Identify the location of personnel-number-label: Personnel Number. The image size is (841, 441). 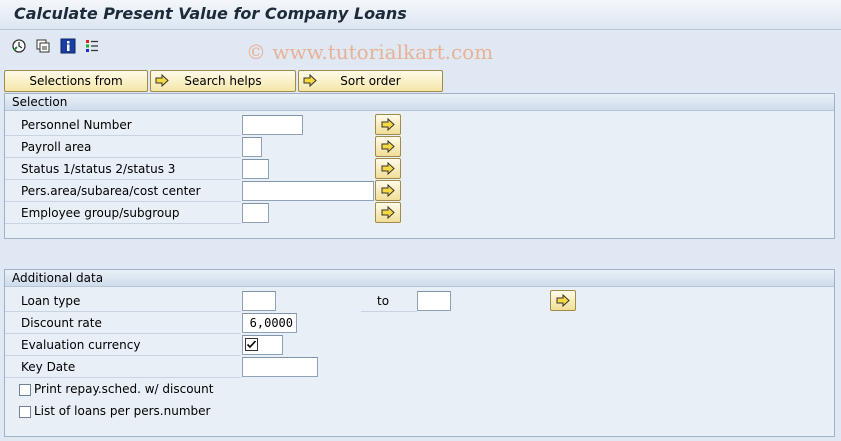
(123, 125).